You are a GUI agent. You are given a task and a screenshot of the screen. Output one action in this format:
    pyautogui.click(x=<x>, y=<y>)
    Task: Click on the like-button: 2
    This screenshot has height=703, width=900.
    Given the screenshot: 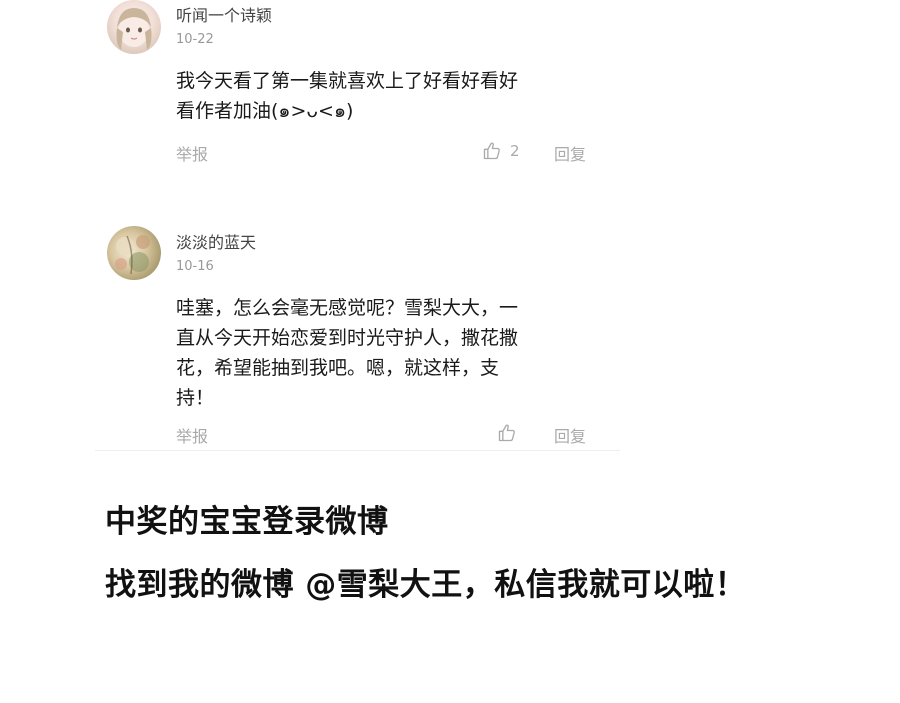 What is the action you would take?
    pyautogui.click(x=501, y=151)
    